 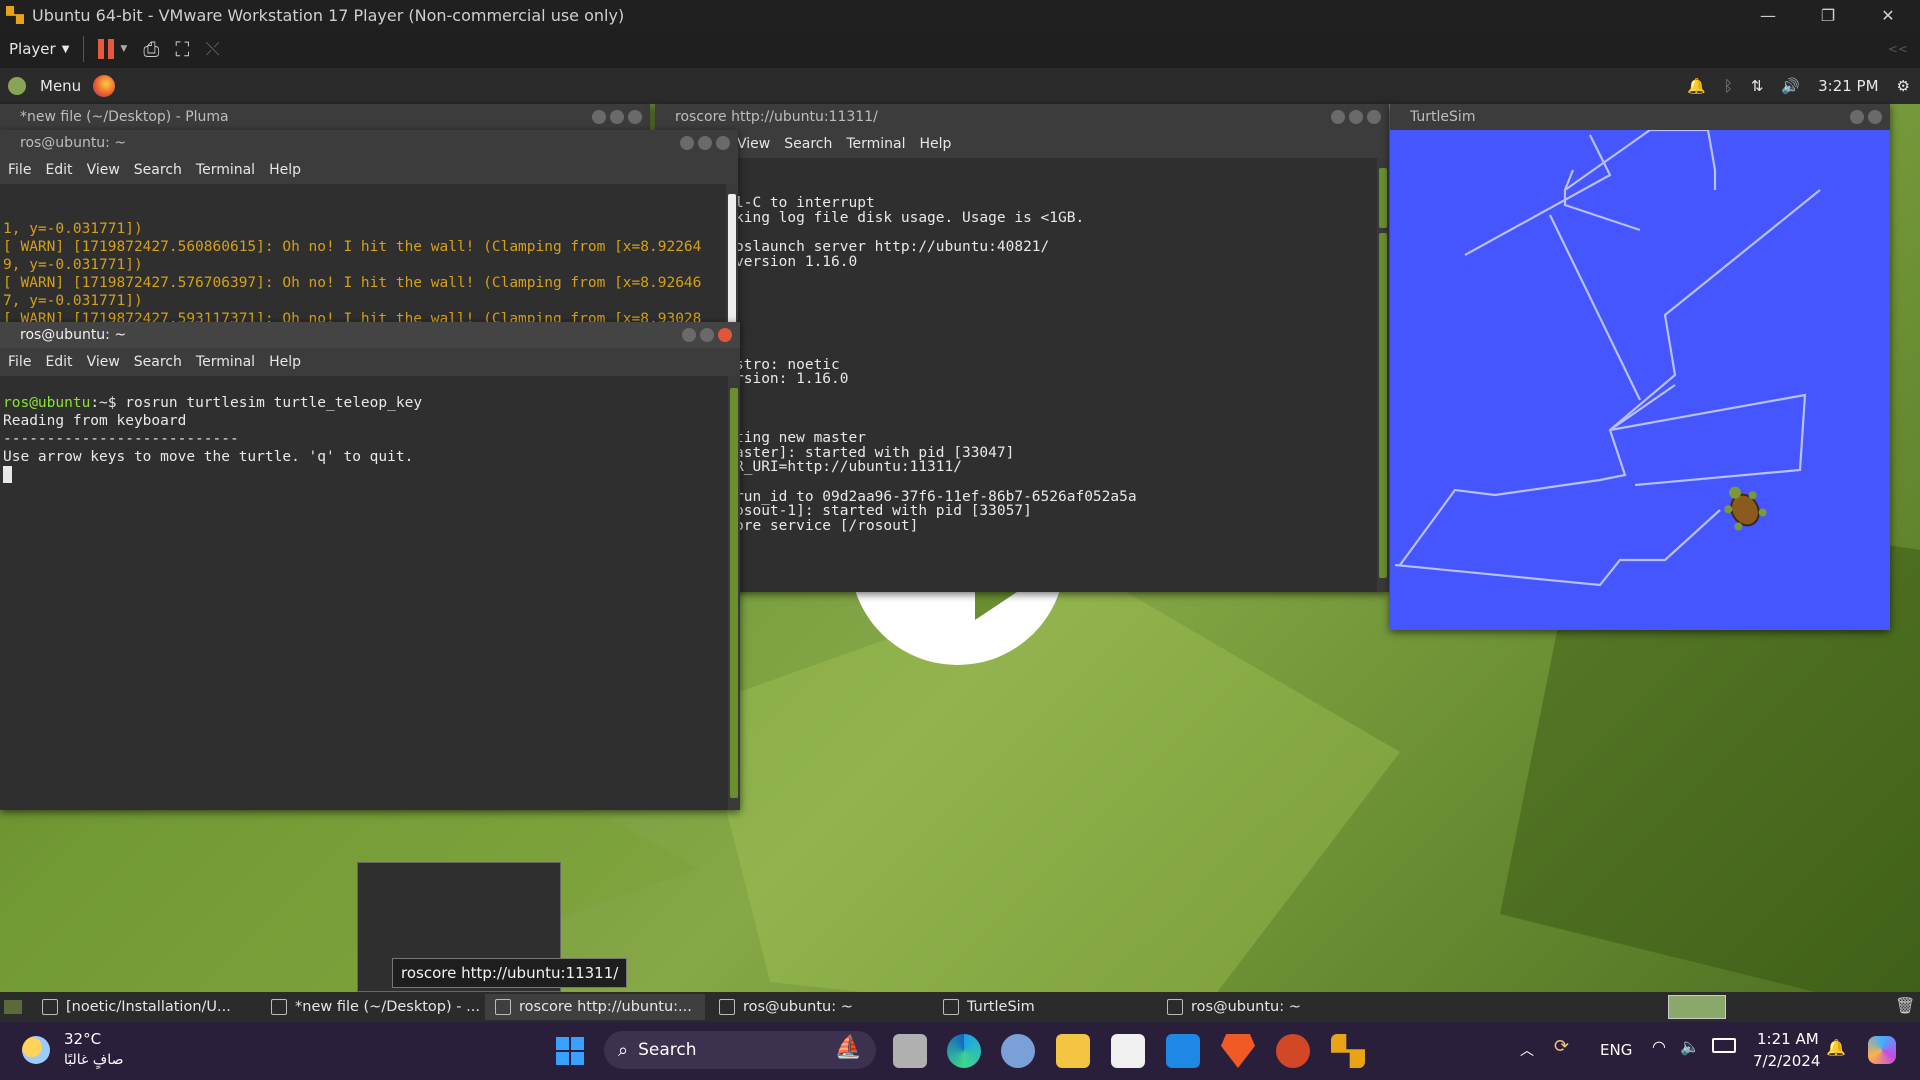 I want to click on panel-clock: 3:21 PM, so click(x=1848, y=86).